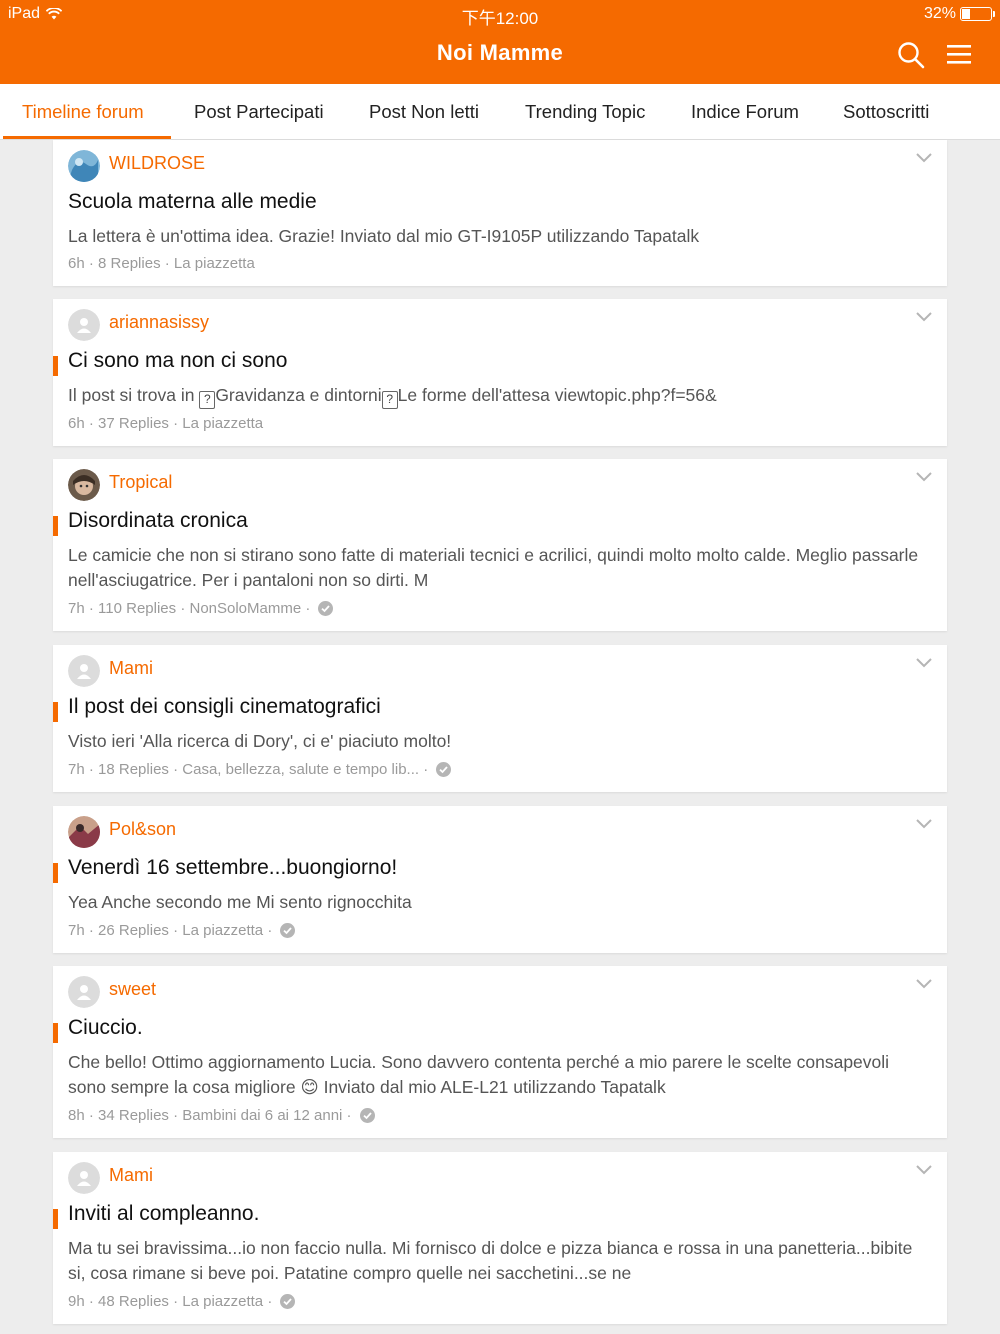 The width and height of the screenshot is (1000, 1334). I want to click on hamburger-menu-icon, so click(959, 55).